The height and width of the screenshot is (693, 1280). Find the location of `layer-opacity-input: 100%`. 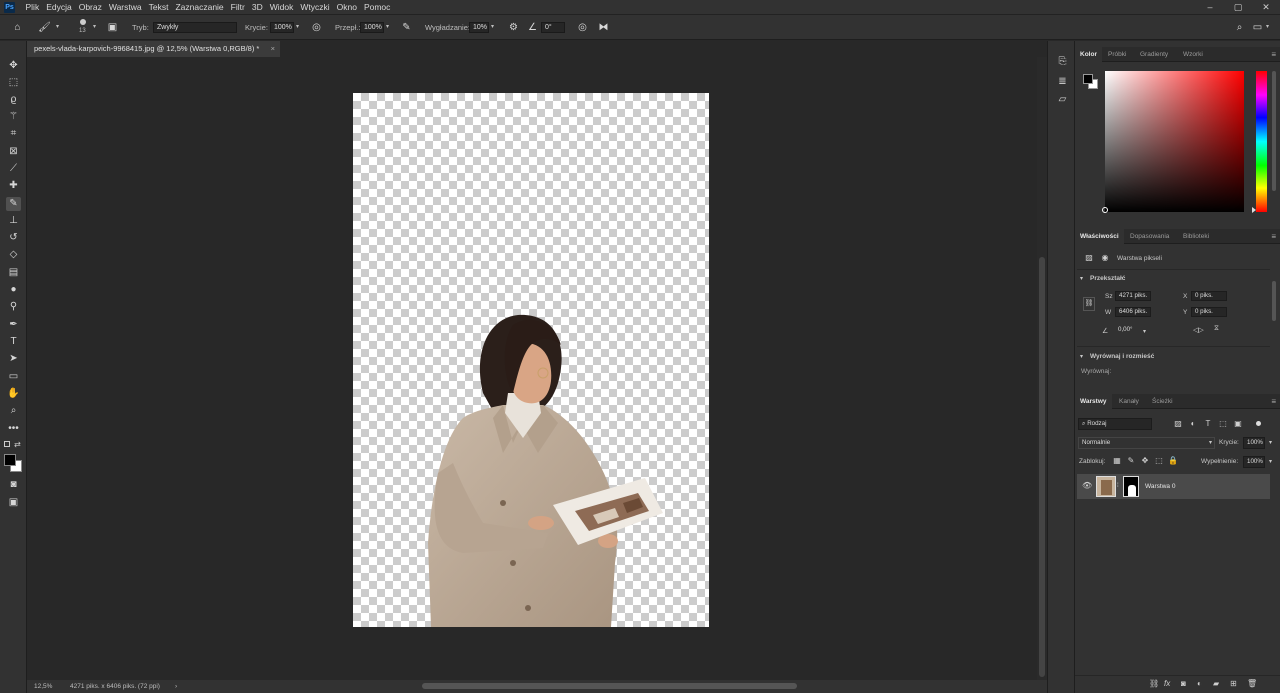

layer-opacity-input: 100% is located at coordinates (1254, 443).